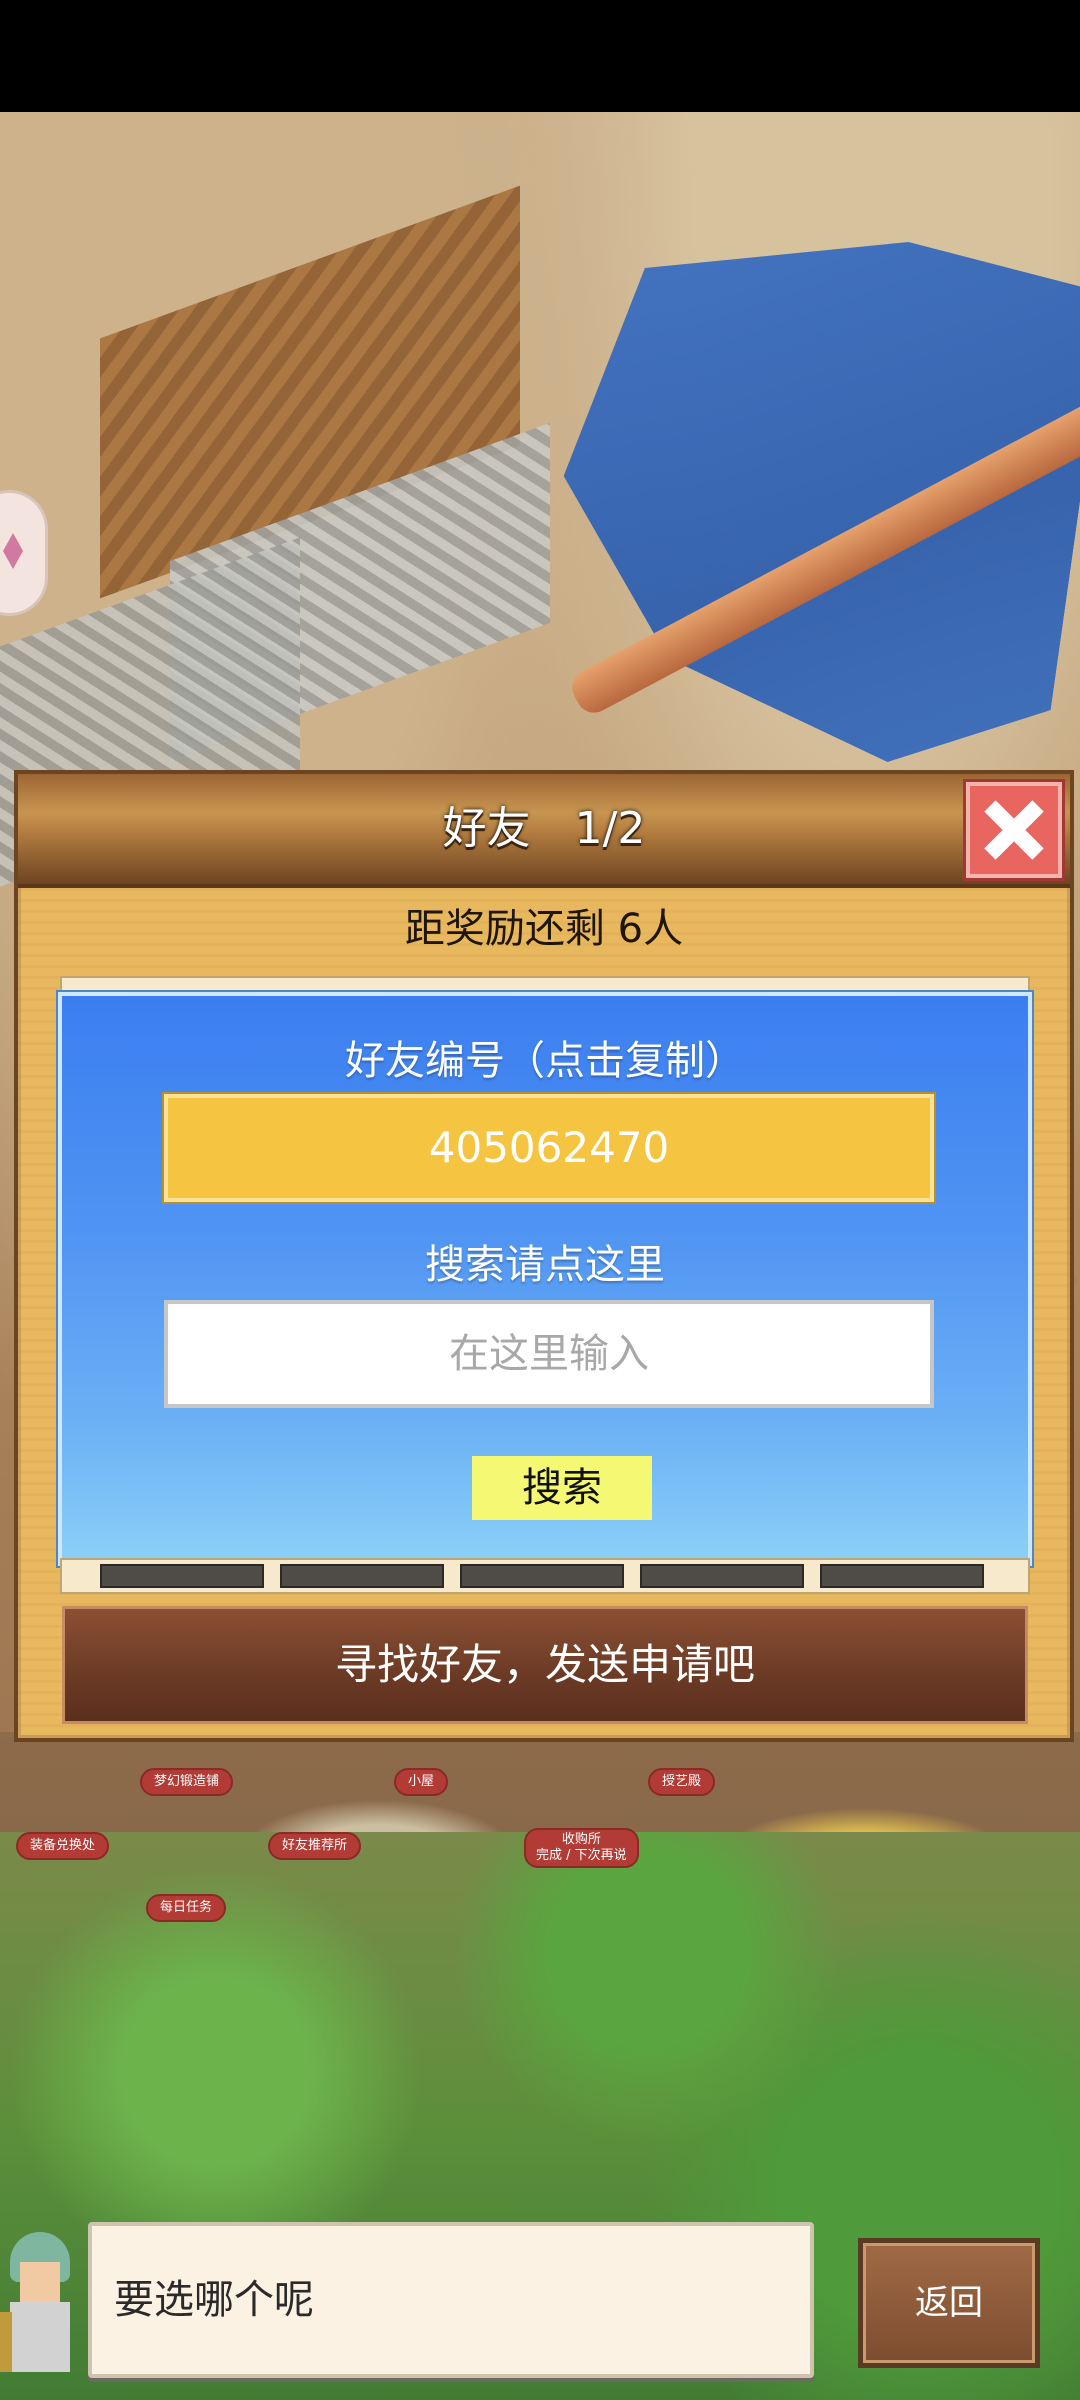 The image size is (1080, 2400). I want to click on map-label-dream-forge: 梦幻锻造铺, so click(187, 1782).